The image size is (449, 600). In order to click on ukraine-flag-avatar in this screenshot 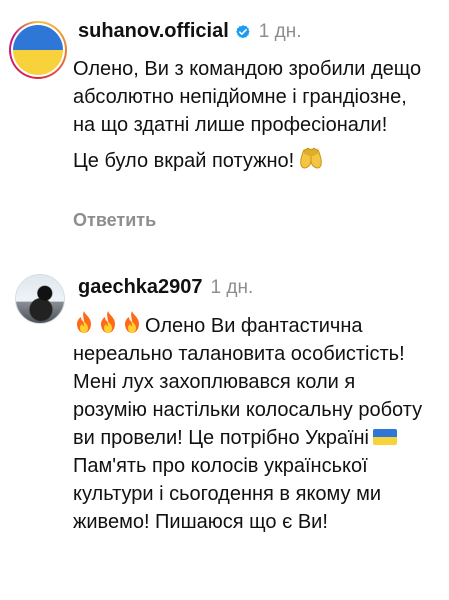, I will do `click(38, 50)`.